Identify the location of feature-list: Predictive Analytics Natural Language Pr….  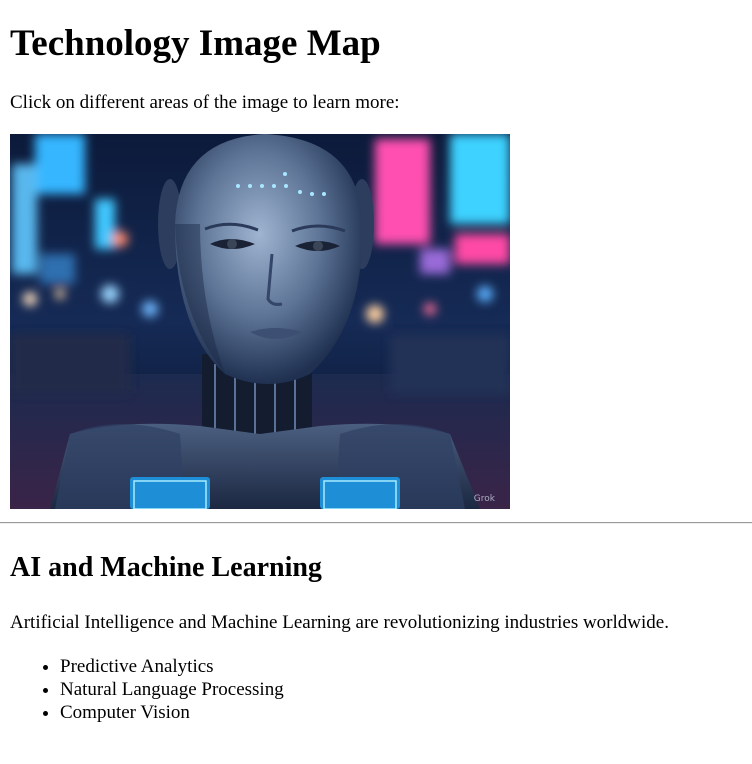
(381, 689).